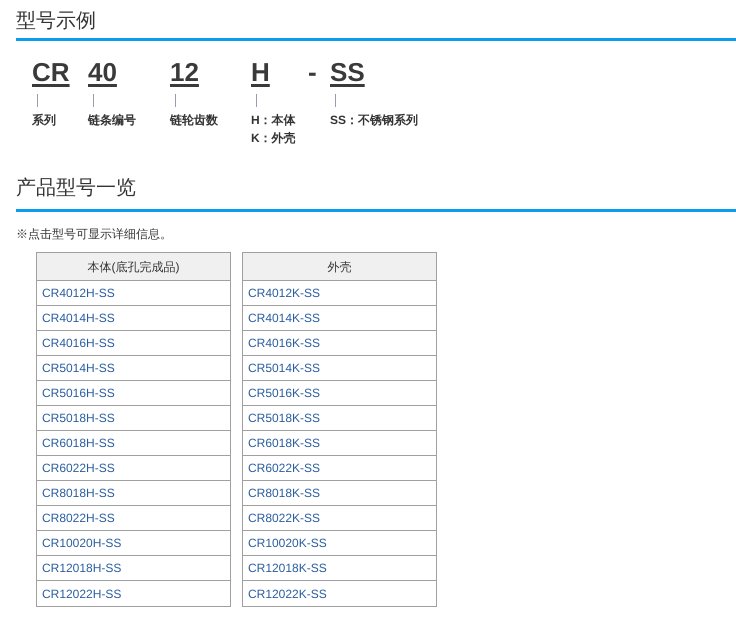 The width and height of the screenshot is (736, 629). Describe the element at coordinates (339, 267) in the screenshot. I see `table-header: 外壳` at that location.